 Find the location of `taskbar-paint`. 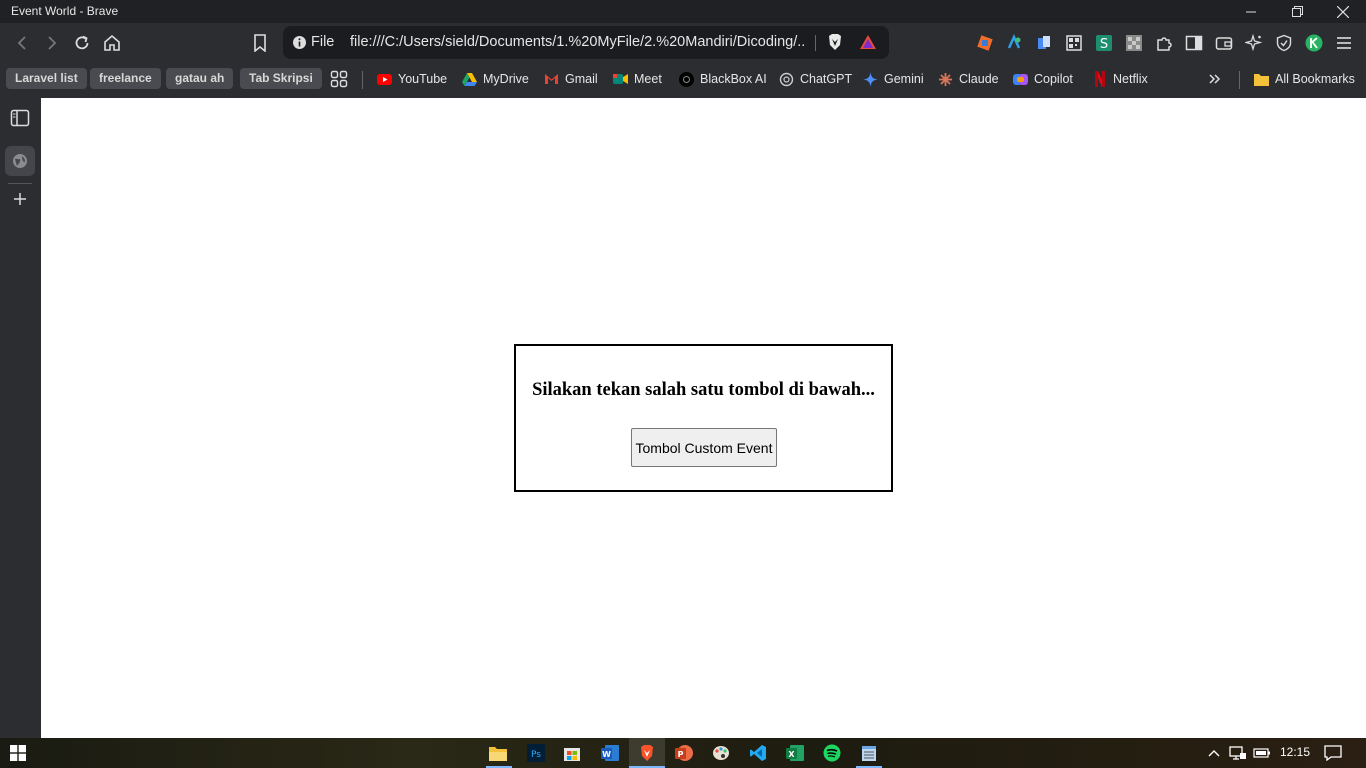

taskbar-paint is located at coordinates (721, 753).